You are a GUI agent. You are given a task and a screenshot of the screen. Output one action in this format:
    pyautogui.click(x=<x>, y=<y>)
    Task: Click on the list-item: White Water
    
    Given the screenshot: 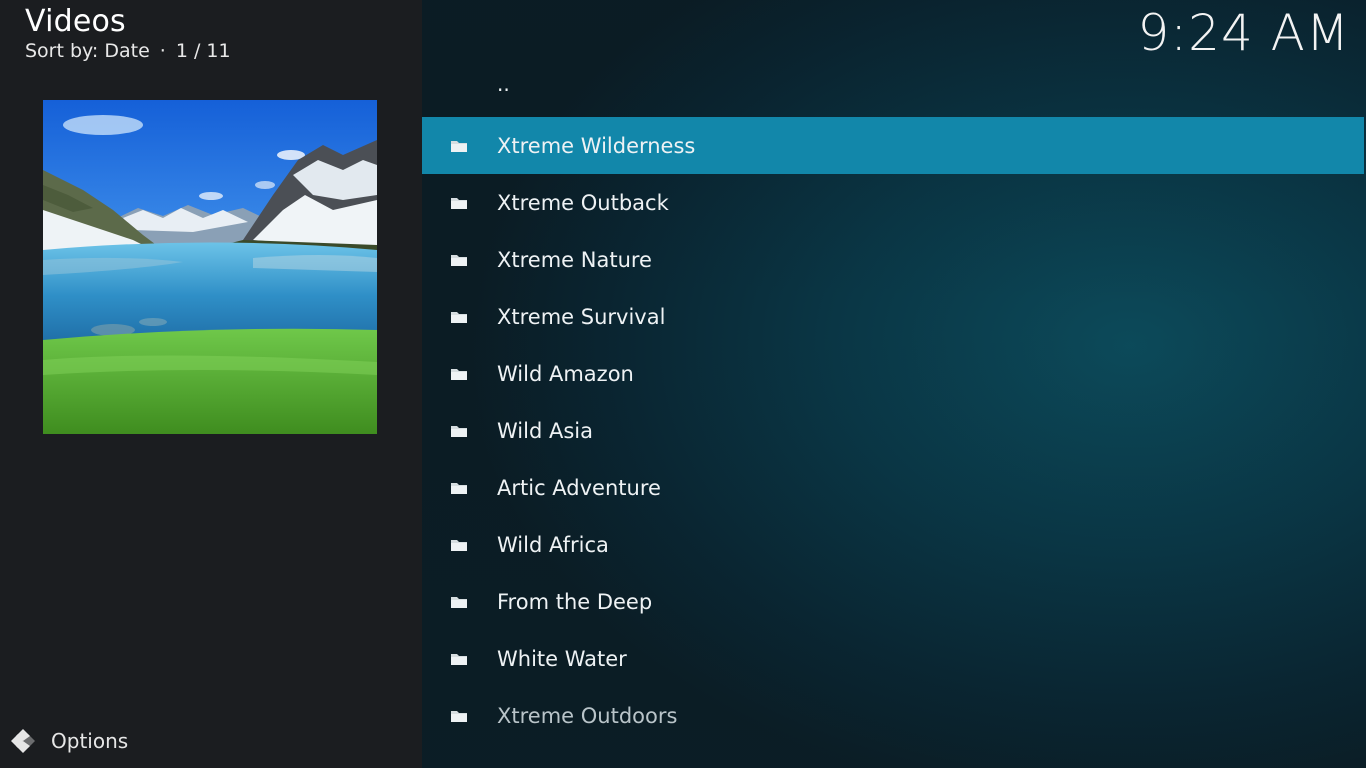 What is the action you would take?
    pyautogui.click(x=893, y=658)
    